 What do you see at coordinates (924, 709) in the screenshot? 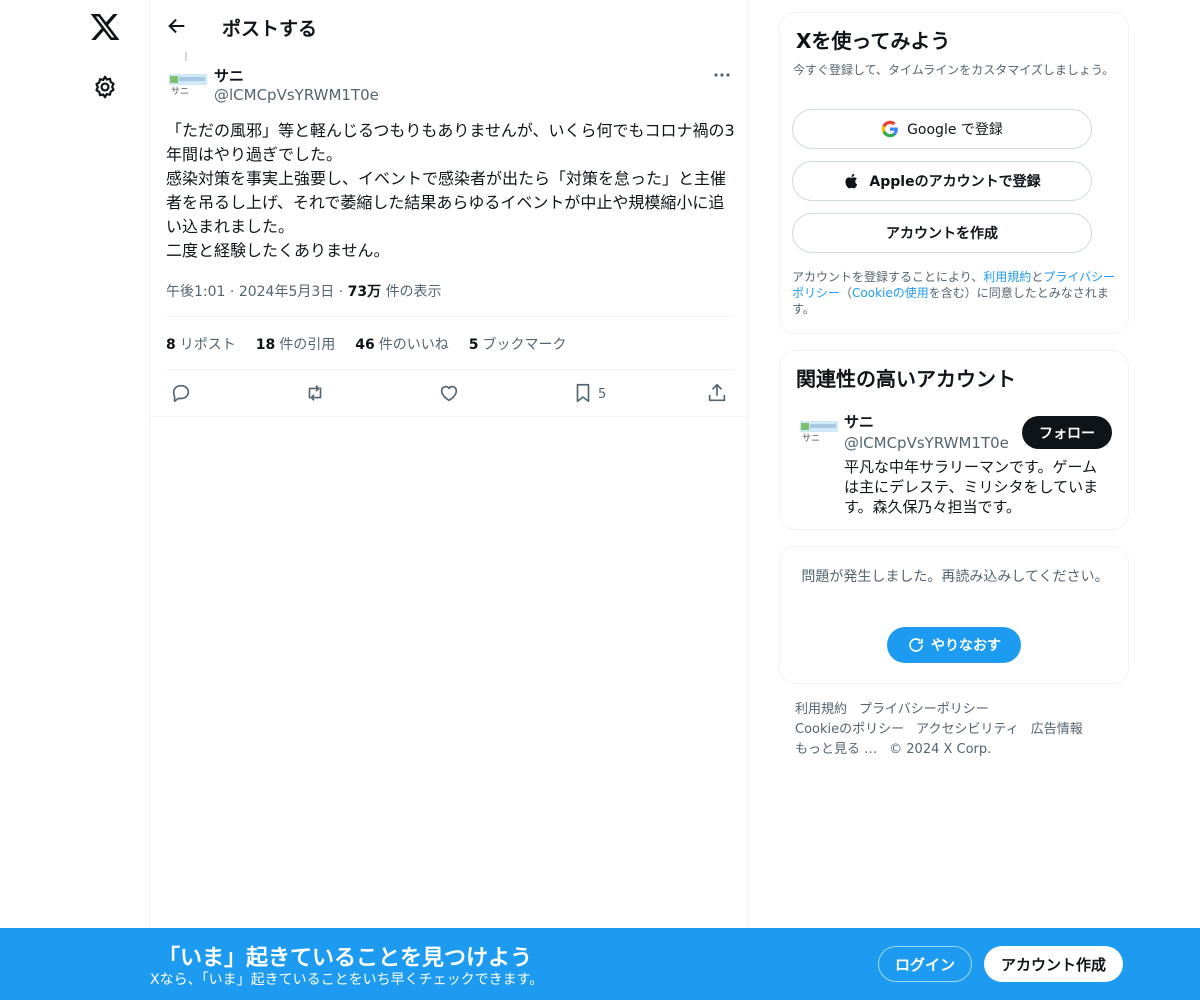
I see `footer-privacy-link: プライバシーポリシー` at bounding box center [924, 709].